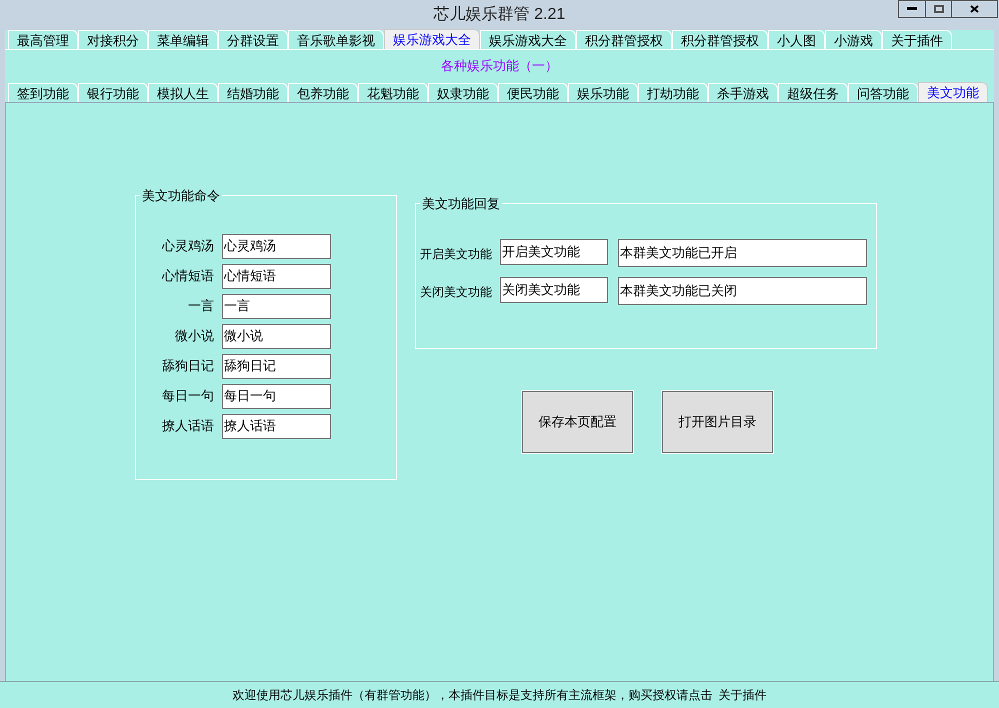 The width and height of the screenshot is (999, 708). What do you see at coordinates (917, 39) in the screenshot?
I see `tab: 关于插件` at bounding box center [917, 39].